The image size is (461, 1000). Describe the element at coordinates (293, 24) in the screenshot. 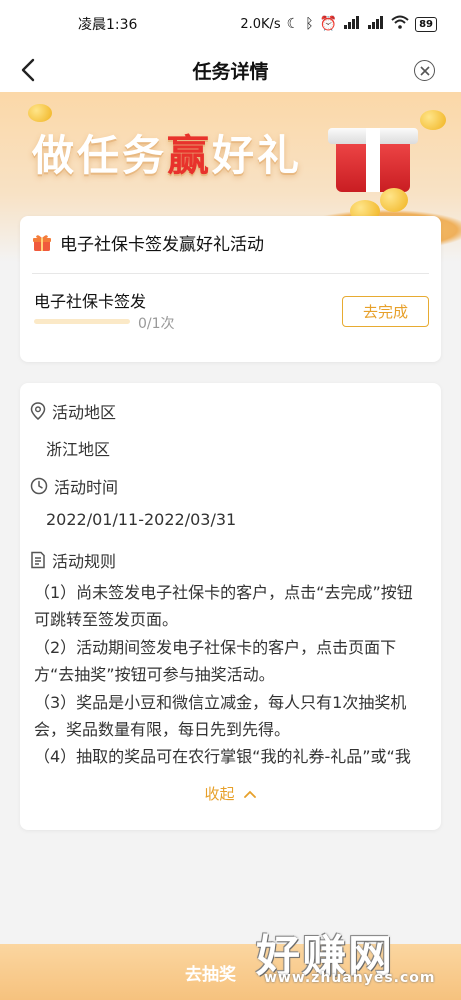

I see `moon-icon: ☾` at that location.